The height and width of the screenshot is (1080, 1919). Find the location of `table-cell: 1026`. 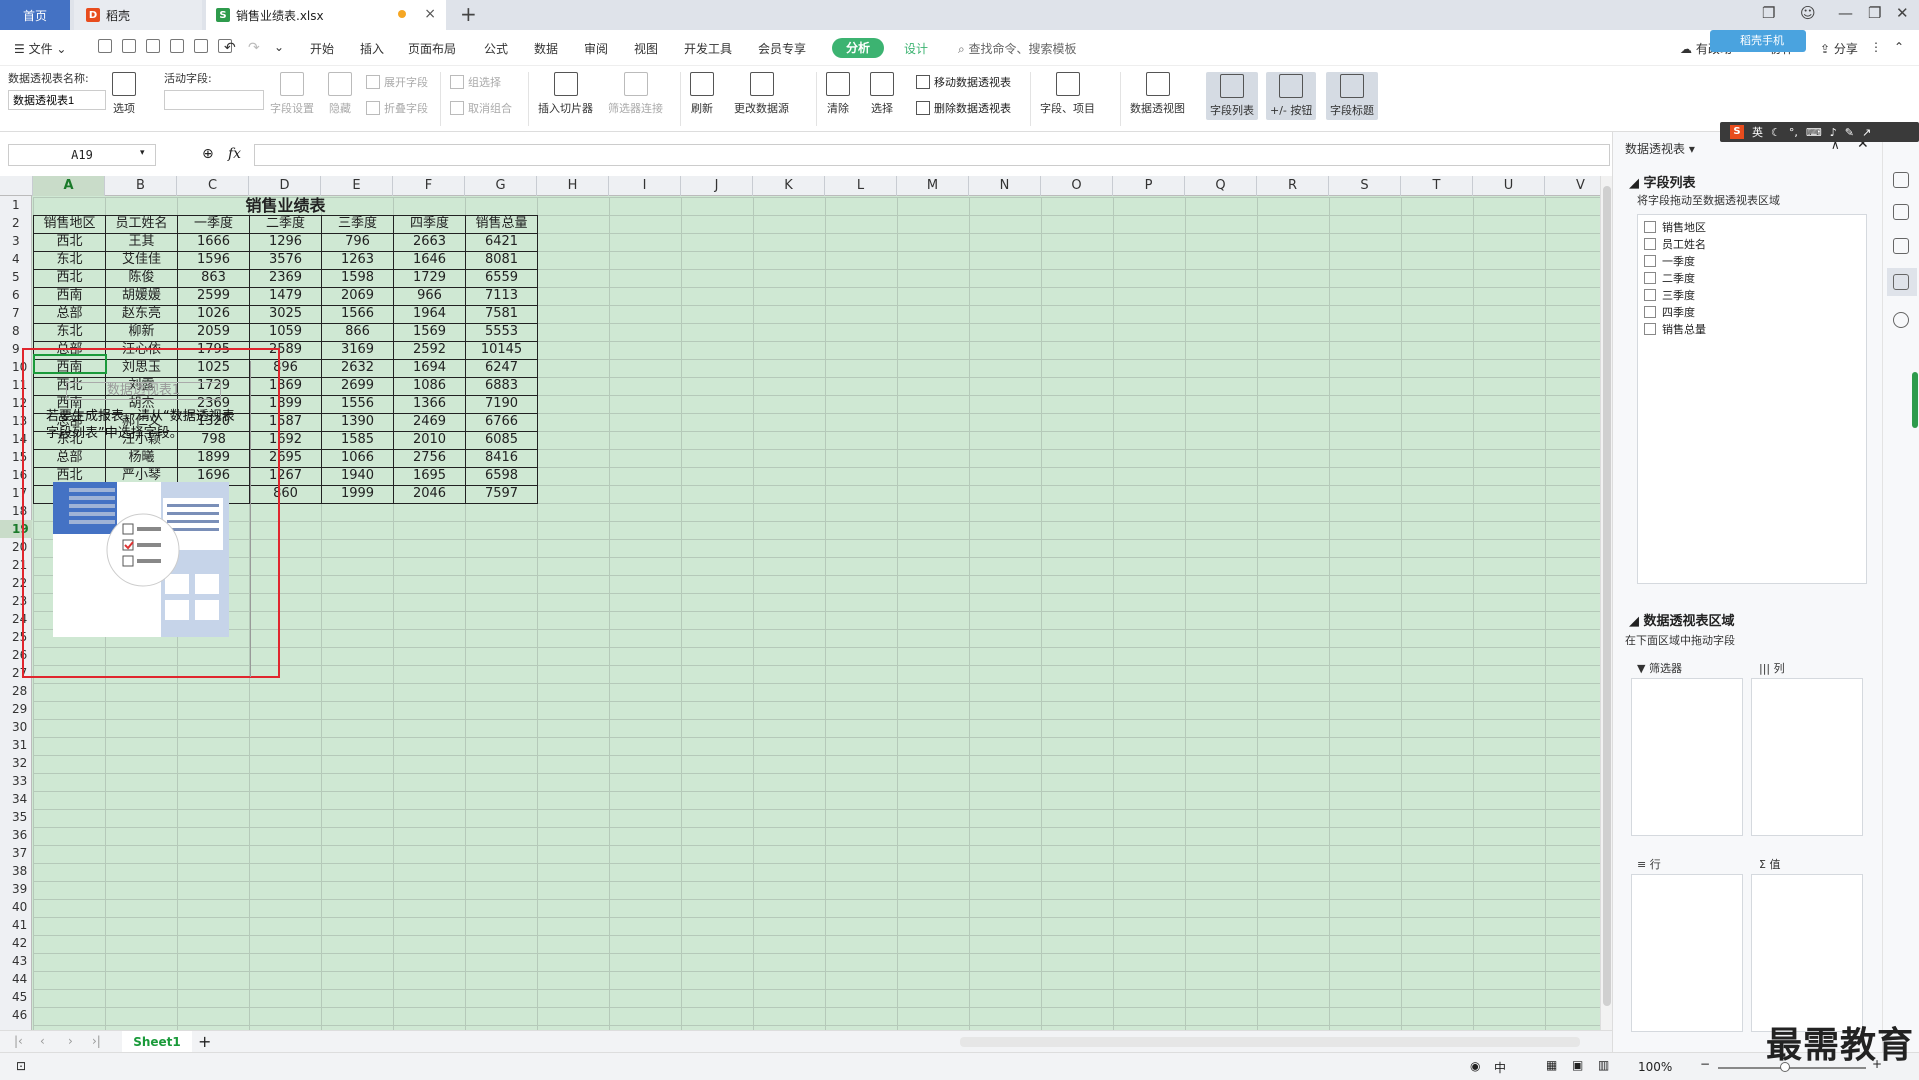

table-cell: 1026 is located at coordinates (213, 314).